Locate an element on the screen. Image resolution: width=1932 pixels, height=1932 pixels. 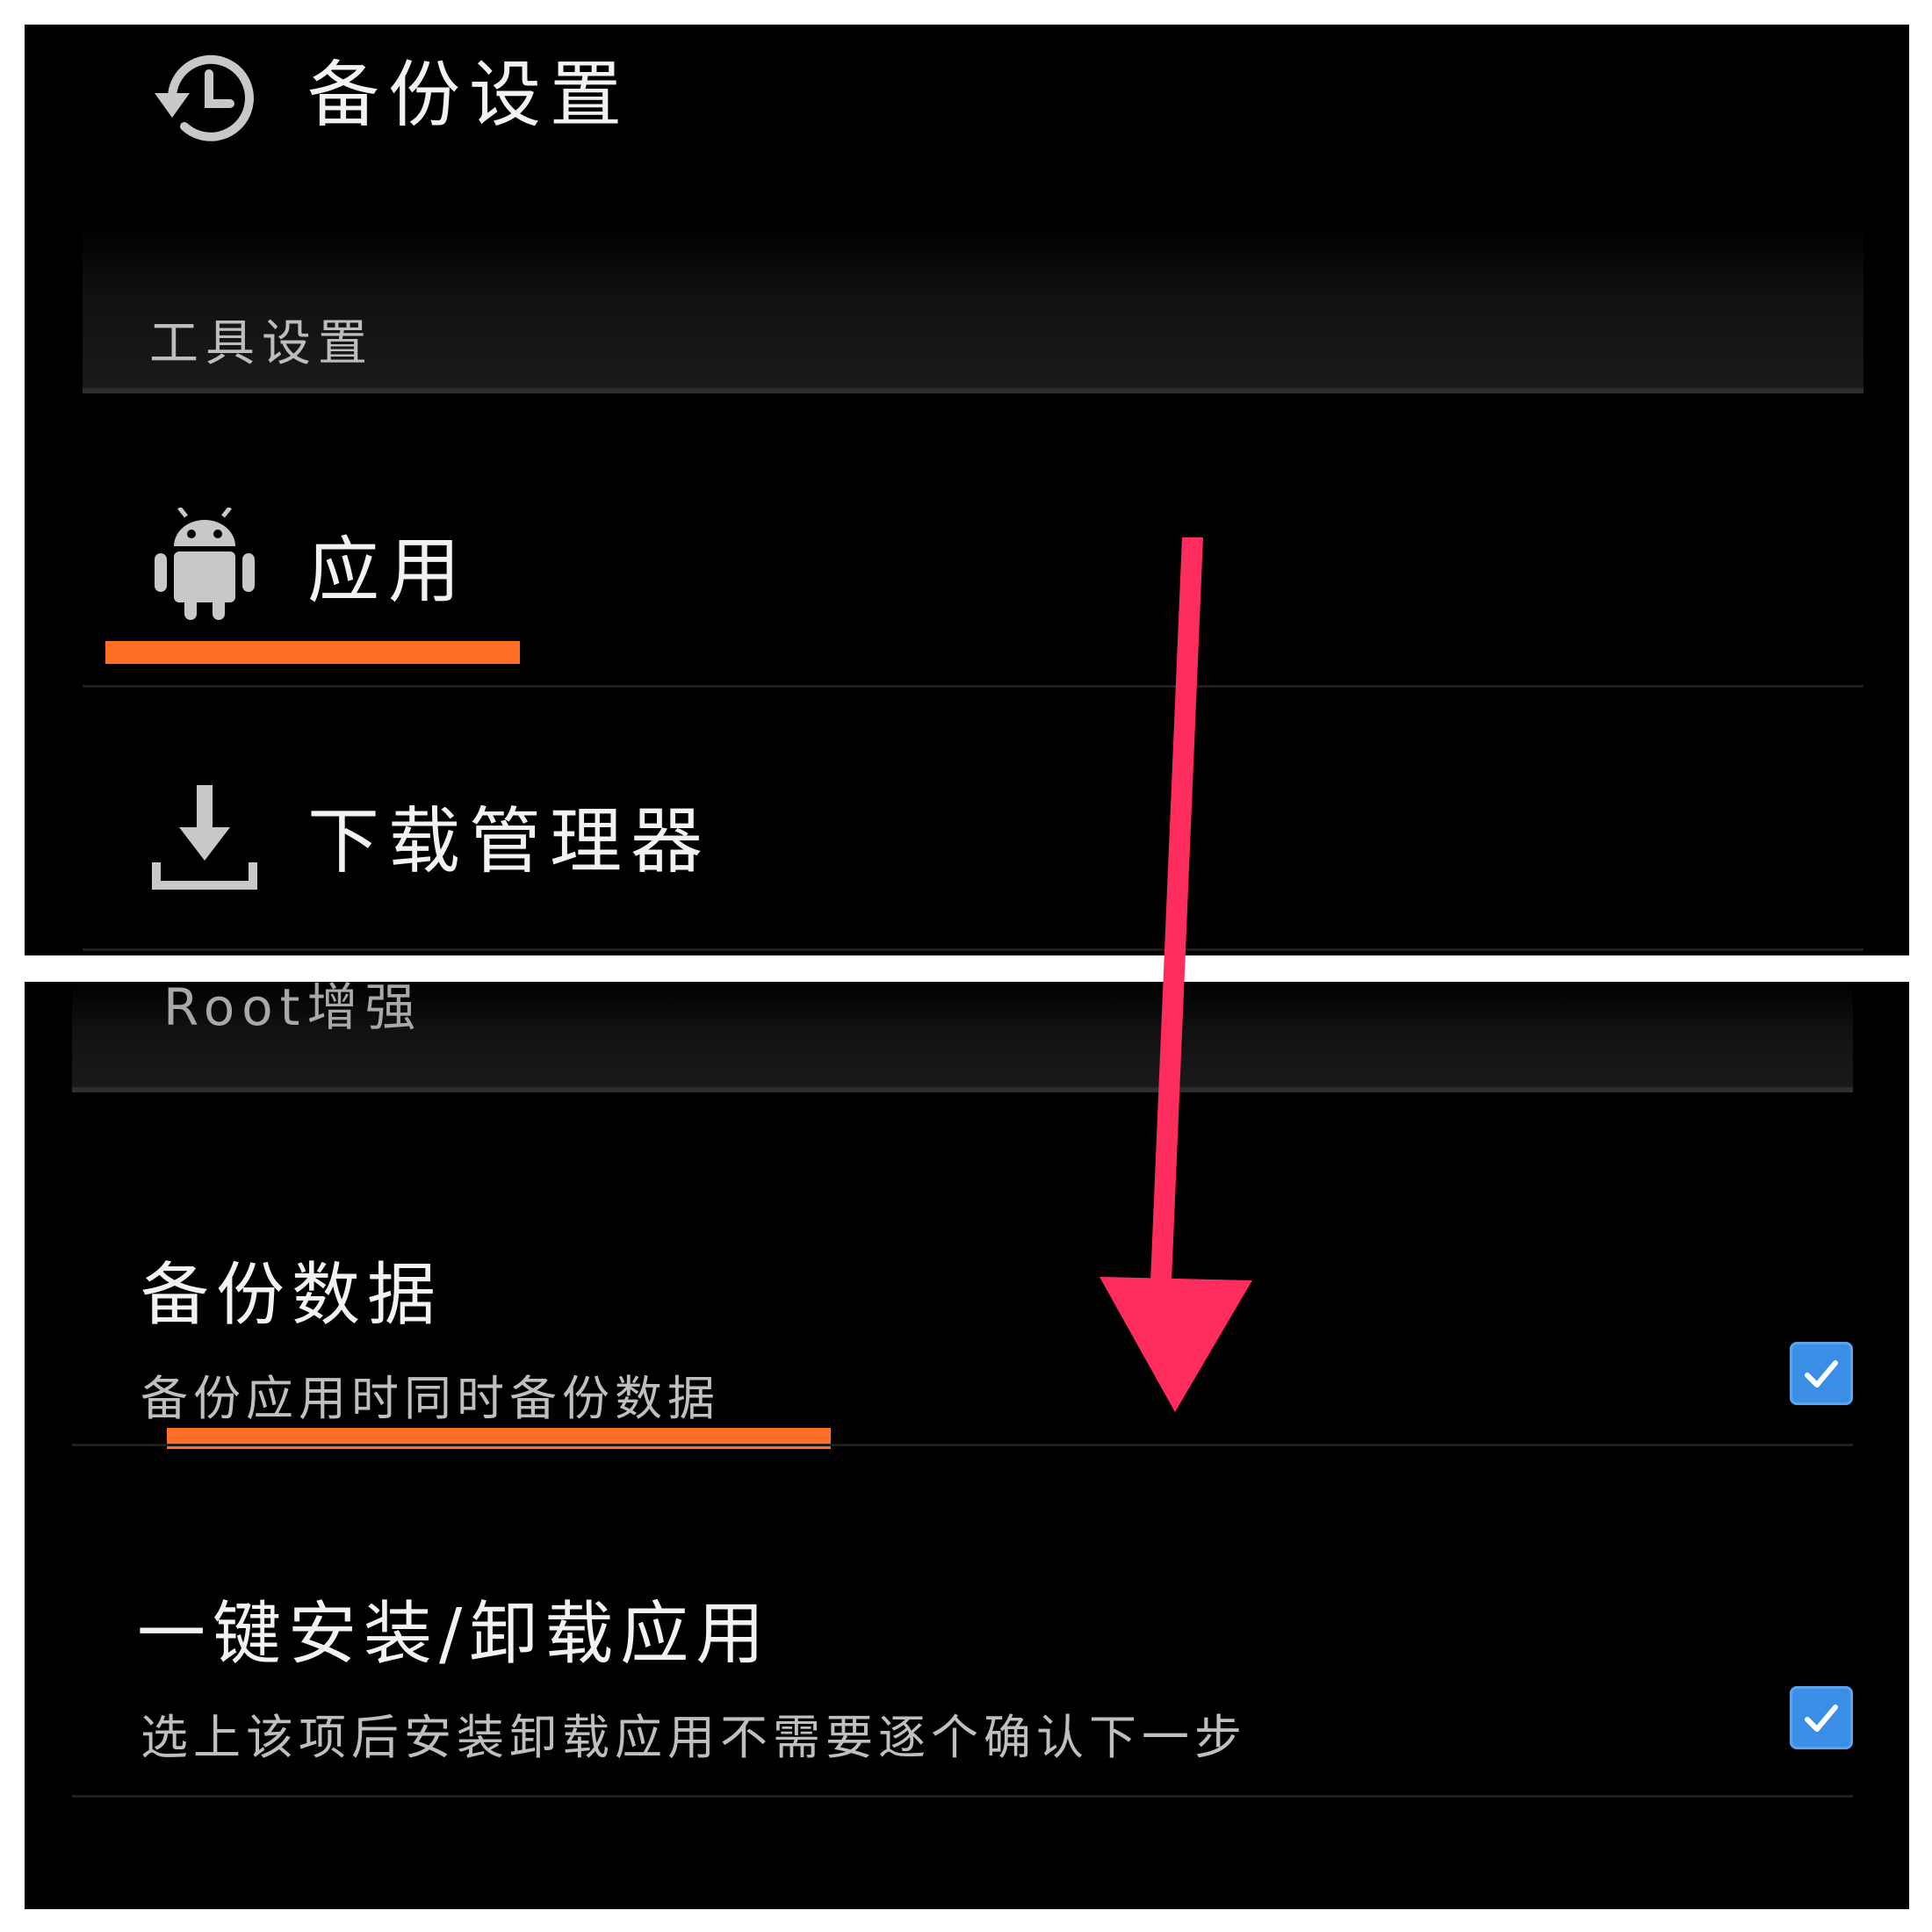
download-manager-label: 下载管理器 is located at coordinates (509, 842).